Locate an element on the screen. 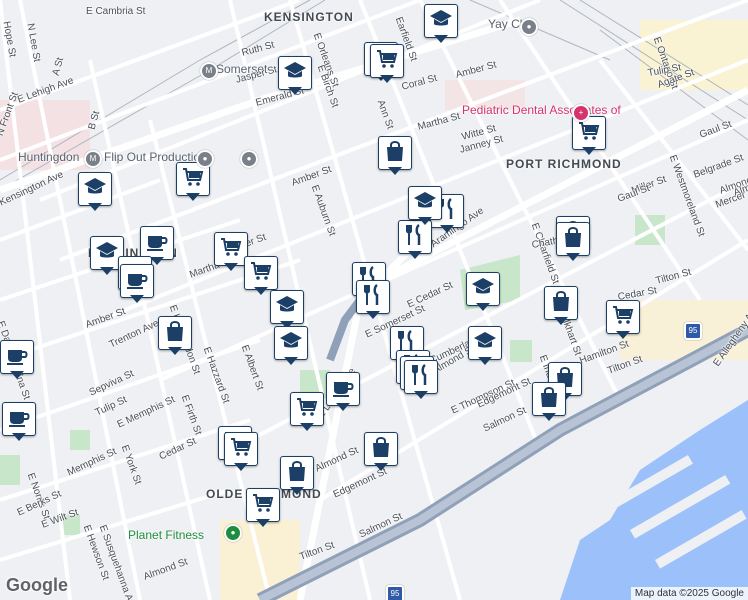 This screenshot has height=600, width=748. map-attribution: Map data ©2025 Google is located at coordinates (689, 593).